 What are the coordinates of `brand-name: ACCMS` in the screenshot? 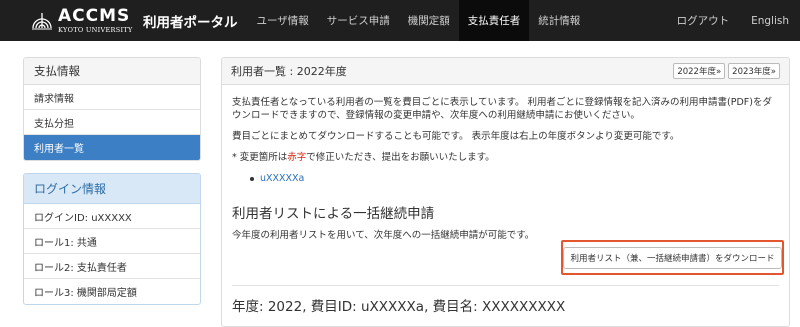 It's located at (94, 15).